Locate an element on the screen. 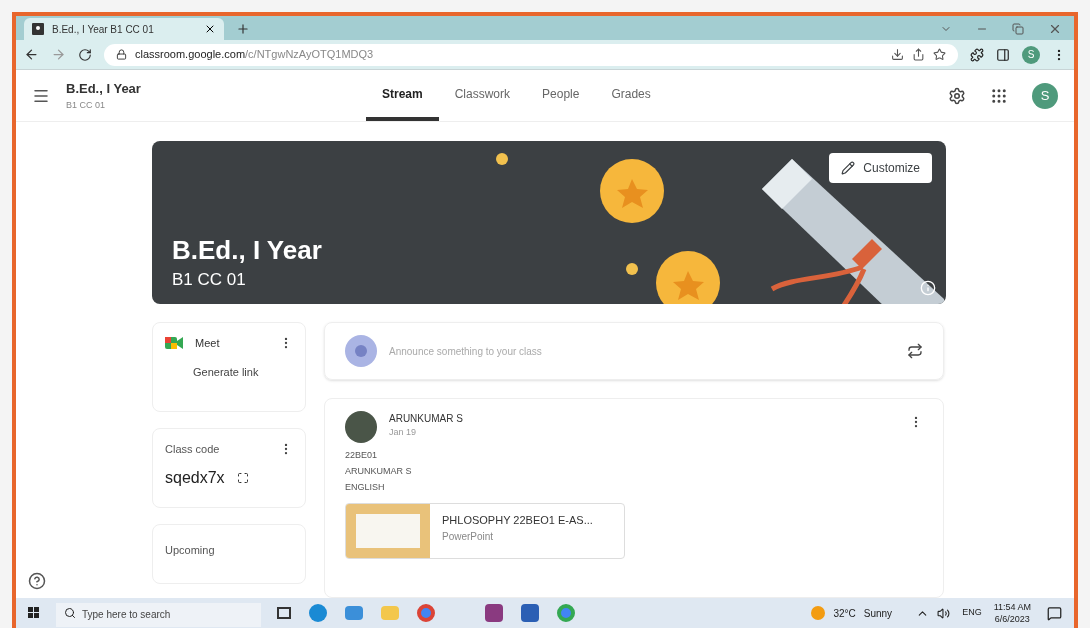 The height and width of the screenshot is (628, 1090). generate-link: Generate link is located at coordinates (226, 371).